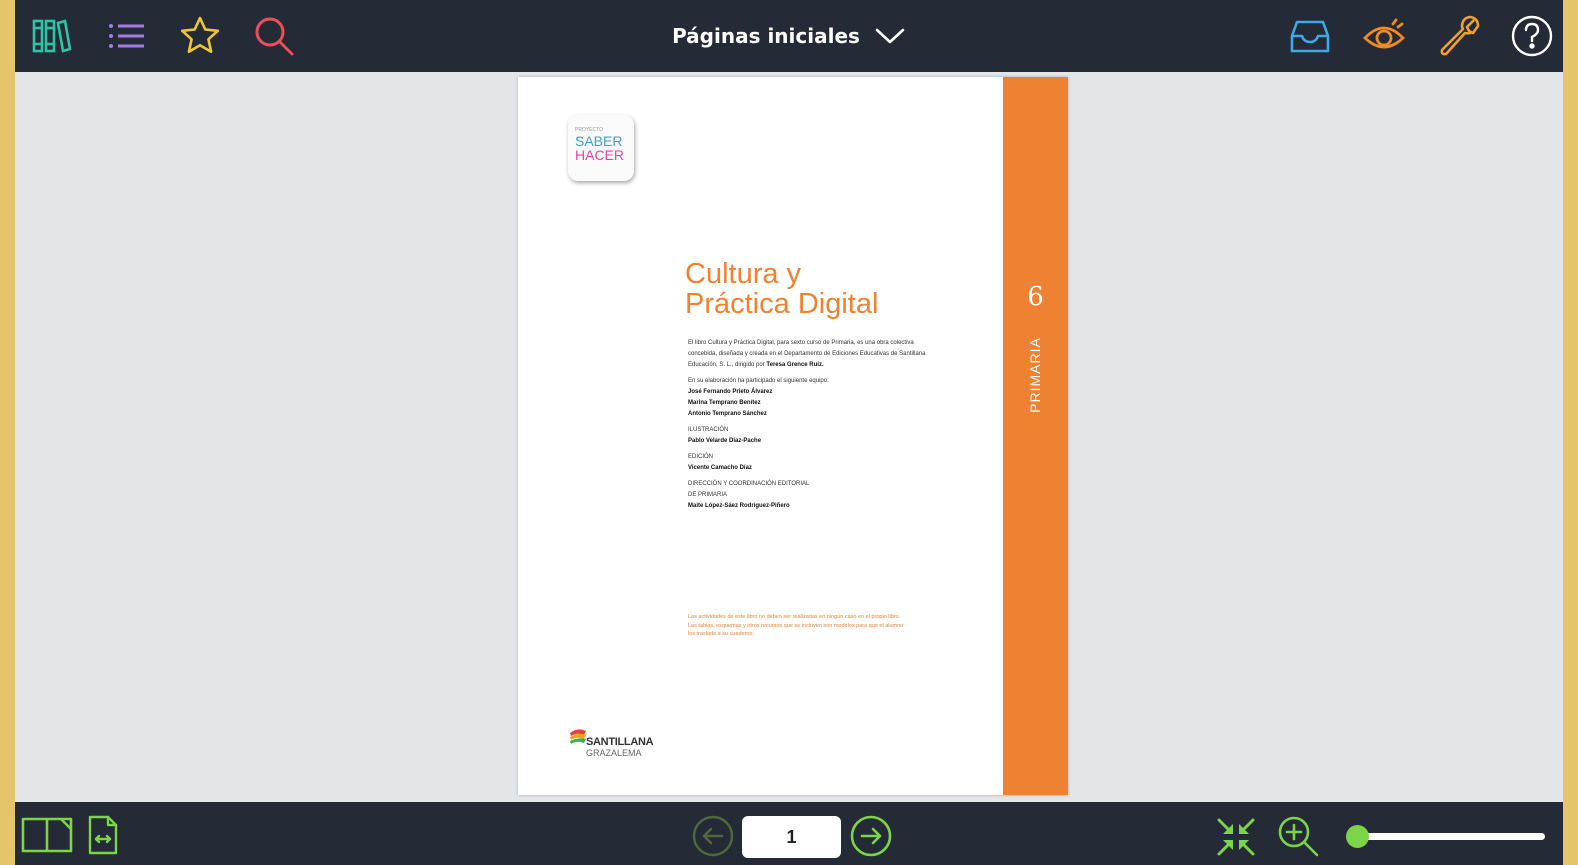 Image resolution: width=1578 pixels, height=865 pixels. What do you see at coordinates (578, 736) in the screenshot?
I see `santillana-mark-icon` at bounding box center [578, 736].